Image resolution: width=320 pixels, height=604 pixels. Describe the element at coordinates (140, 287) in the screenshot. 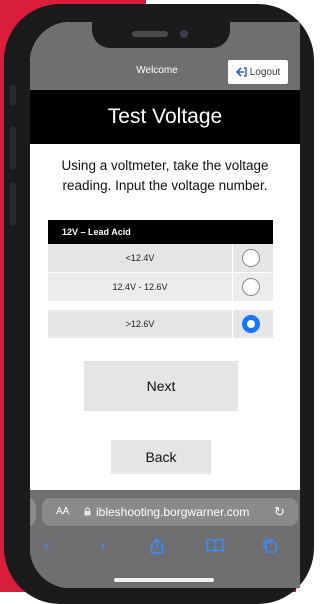

I see `voltage-option-label: 12.4V - 12.6V` at that location.